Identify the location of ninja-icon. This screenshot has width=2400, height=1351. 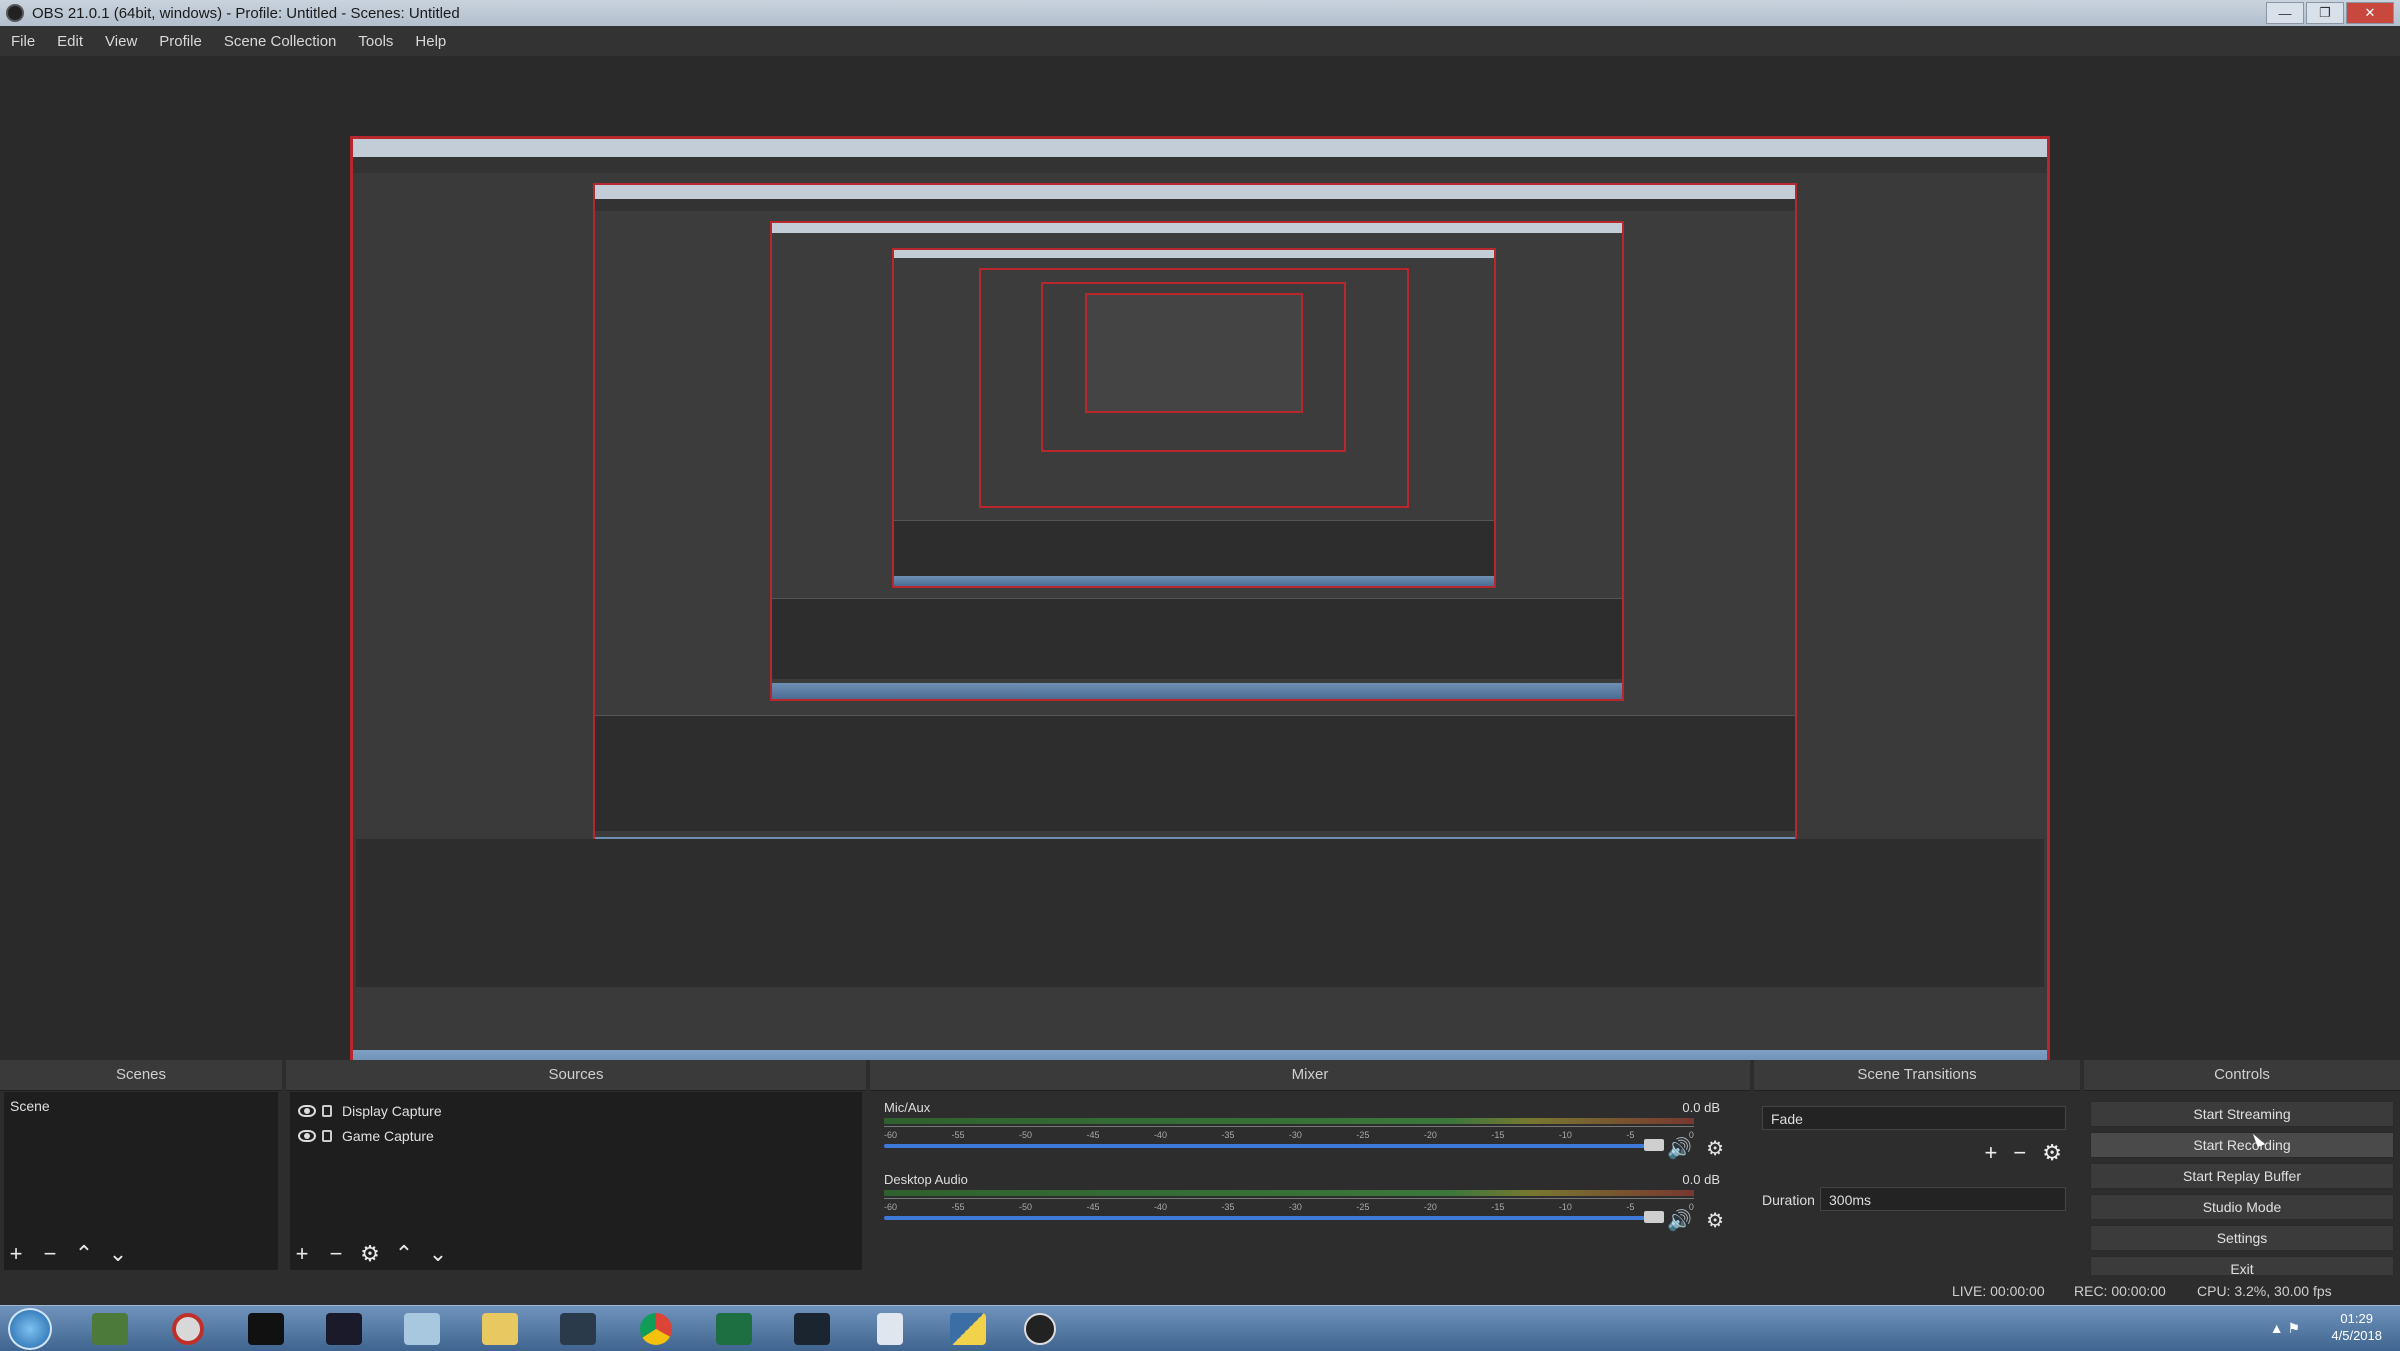
(344, 1329).